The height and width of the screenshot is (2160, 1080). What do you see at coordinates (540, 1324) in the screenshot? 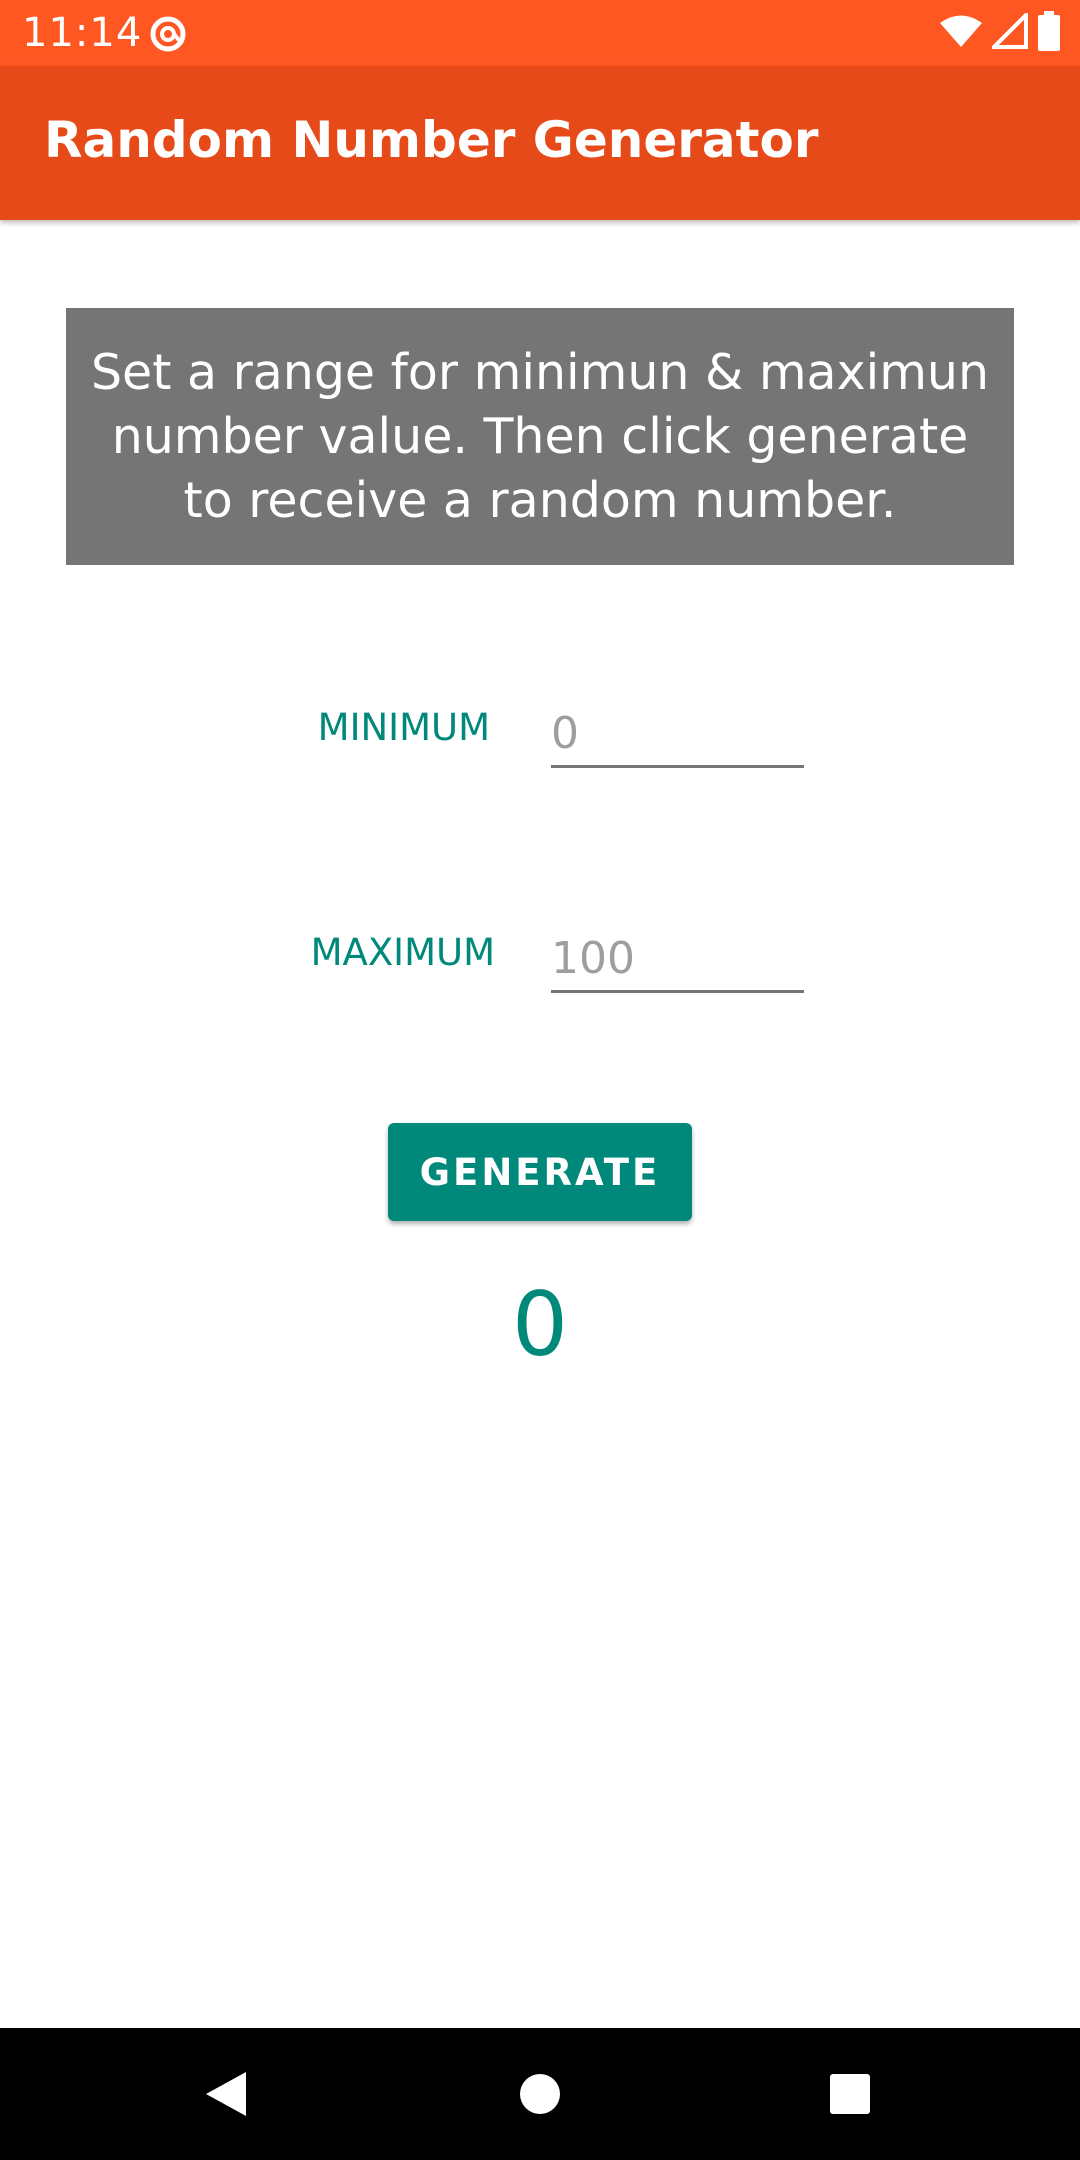
I see `result-value: 0` at bounding box center [540, 1324].